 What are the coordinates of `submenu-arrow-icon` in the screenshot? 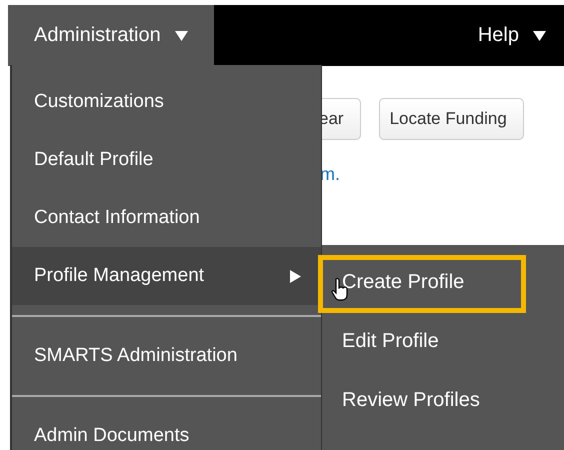 It's located at (295, 276).